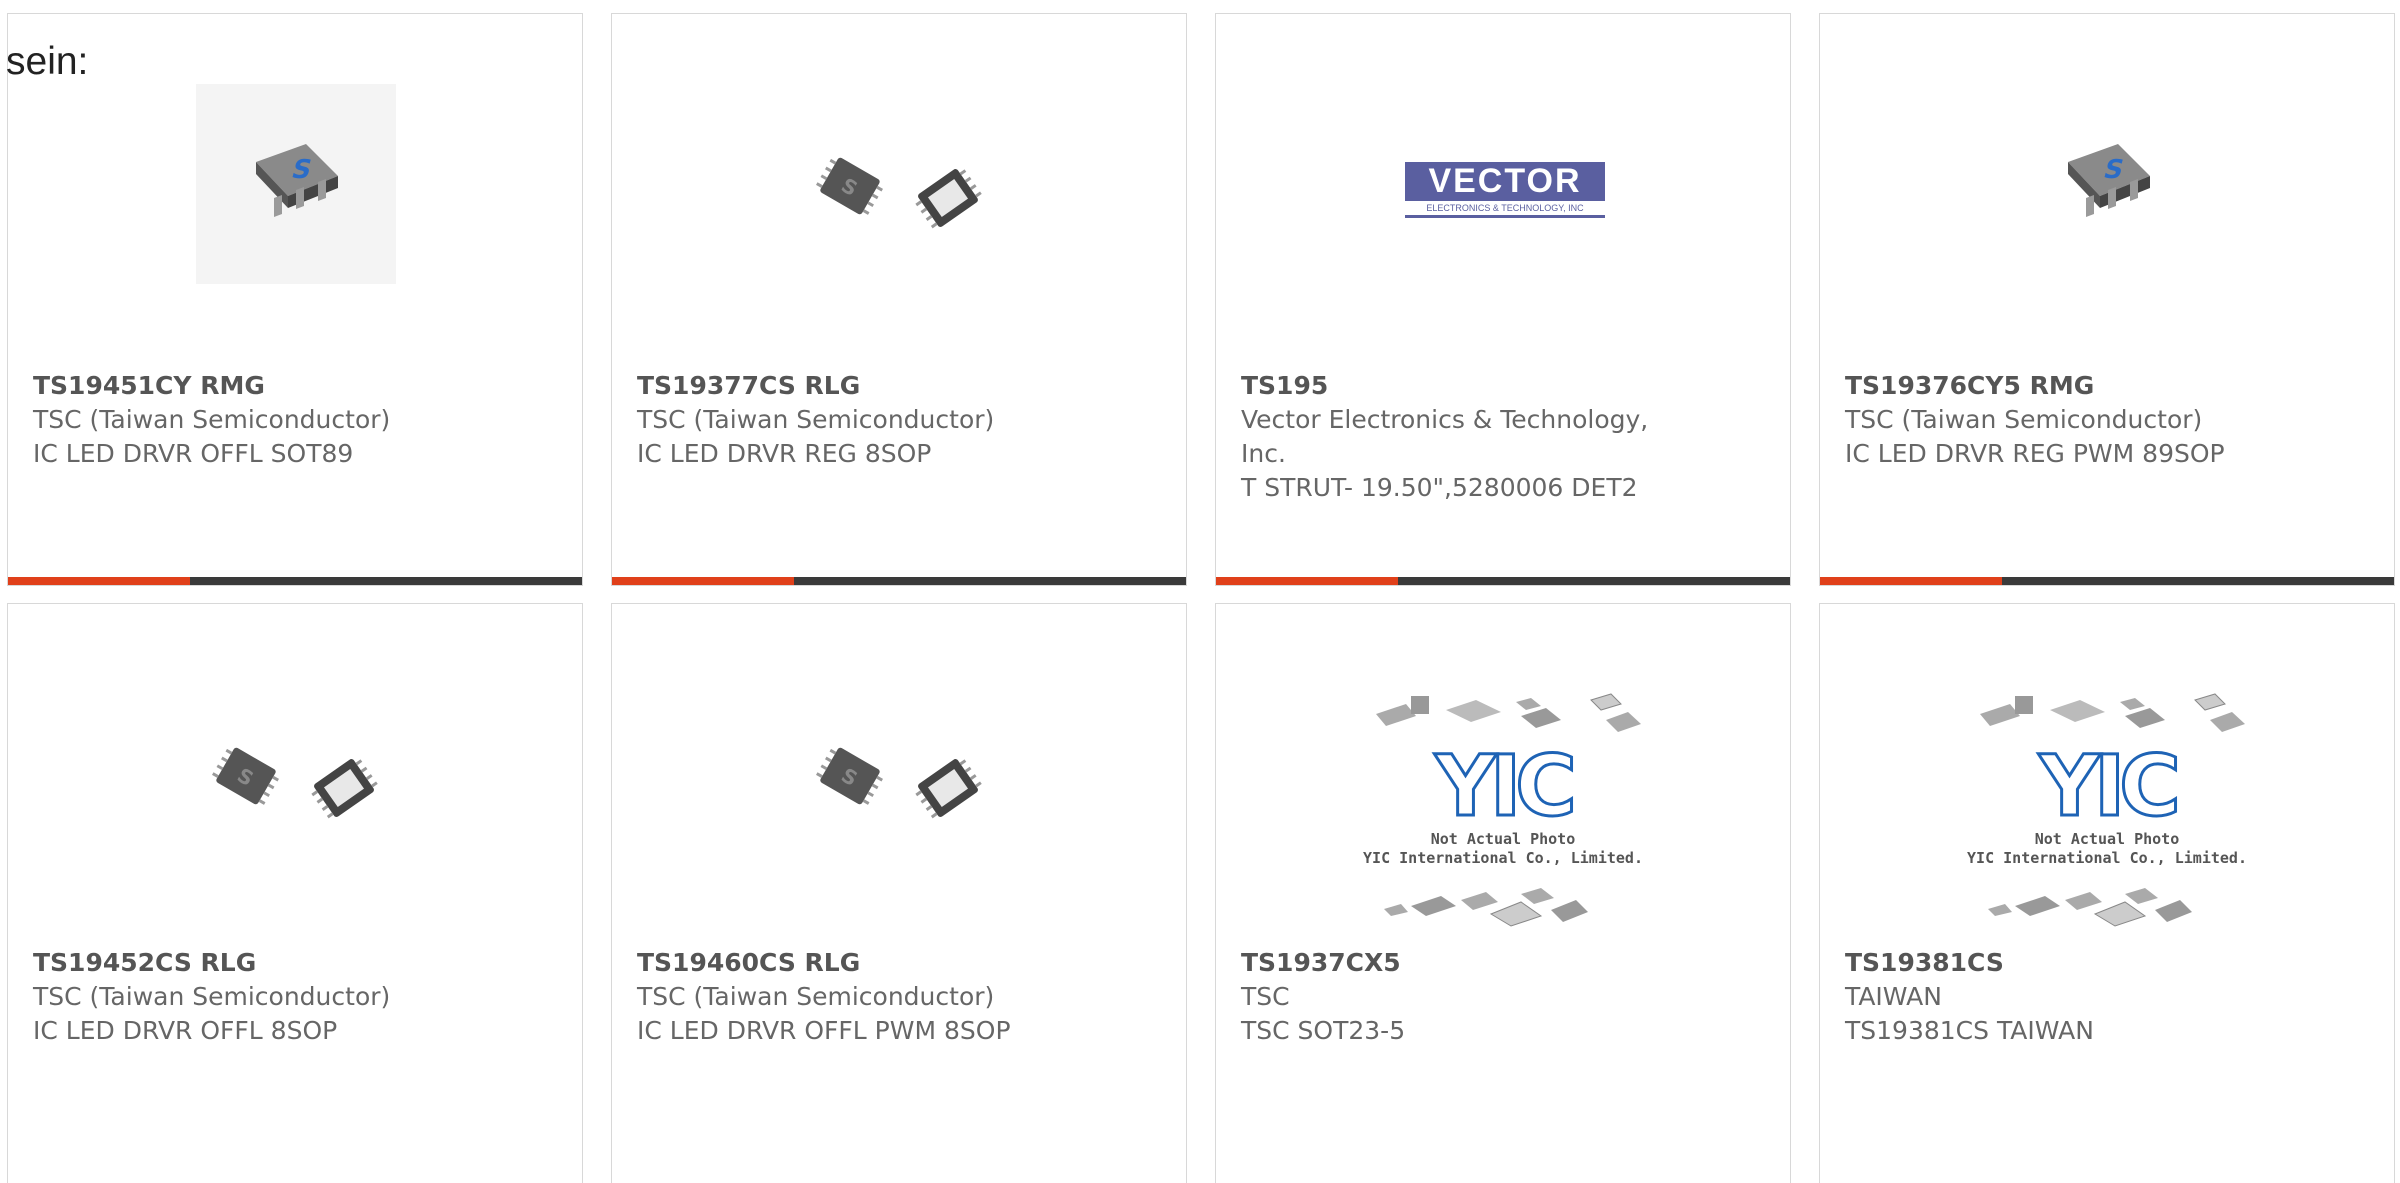 Image resolution: width=2400 pixels, height=1183 pixels. Describe the element at coordinates (897, 963) in the screenshot. I see `part-number: TS19460CS RLG` at that location.